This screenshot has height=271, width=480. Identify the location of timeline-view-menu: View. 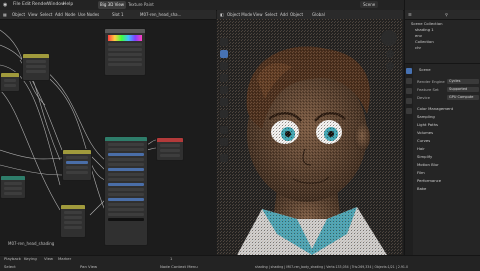
(48, 259).